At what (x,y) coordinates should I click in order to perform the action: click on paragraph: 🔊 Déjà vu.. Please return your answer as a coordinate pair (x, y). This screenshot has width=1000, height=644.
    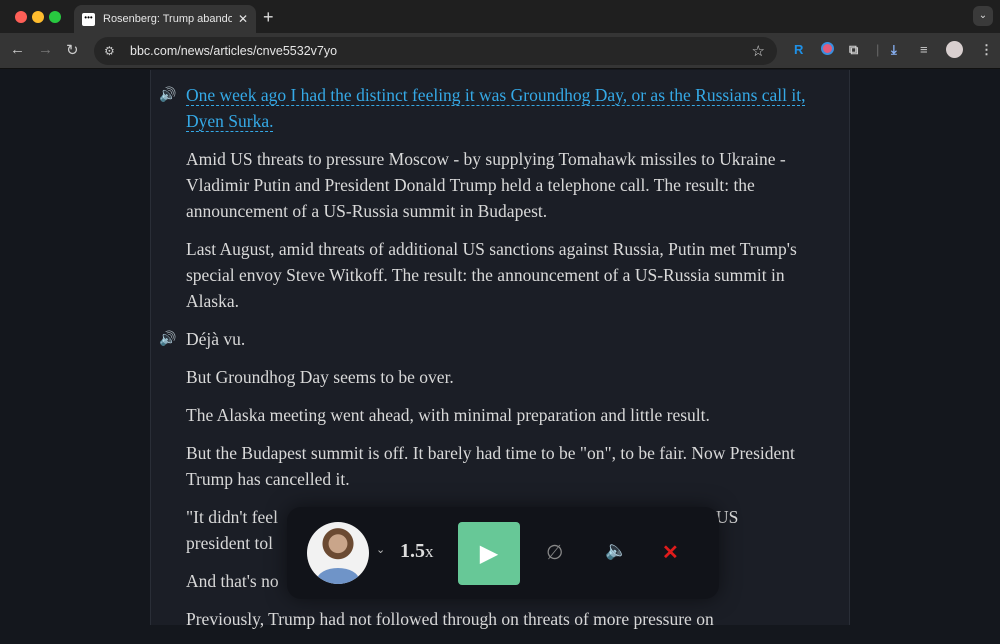
    Looking at the image, I should click on (492, 339).